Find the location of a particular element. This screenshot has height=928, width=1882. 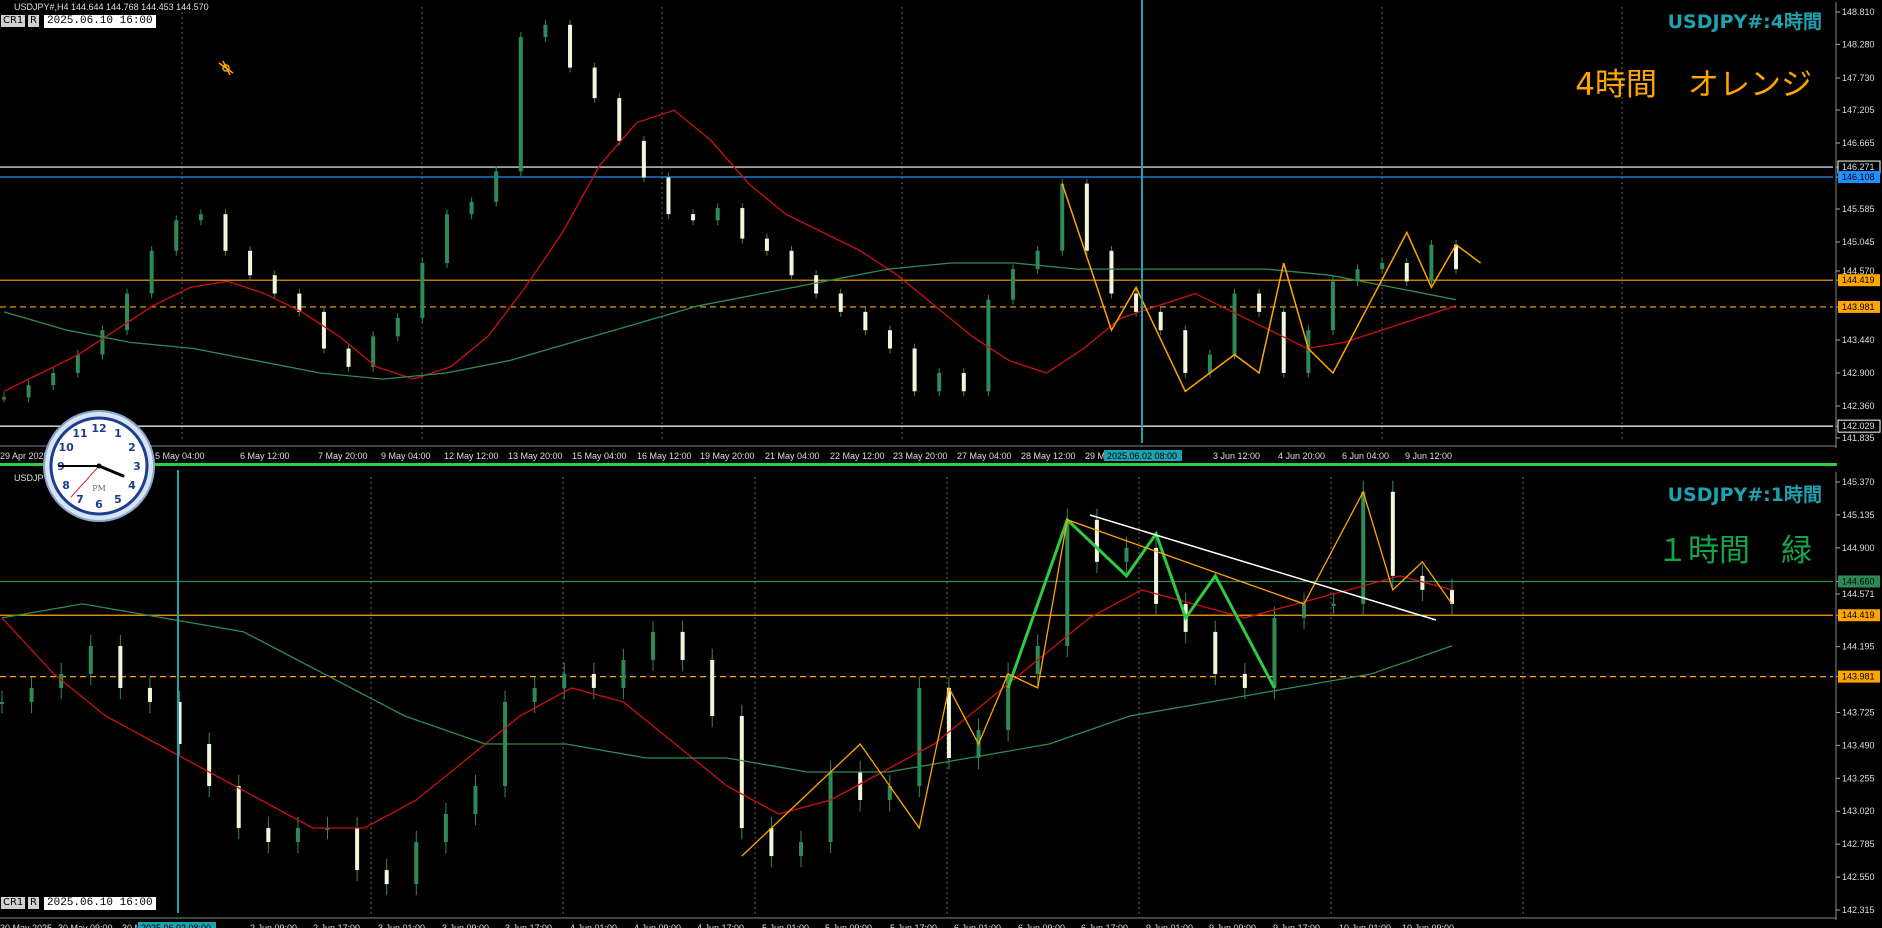

time-tick-label: 28 May 12:00 is located at coordinates (1048, 456).